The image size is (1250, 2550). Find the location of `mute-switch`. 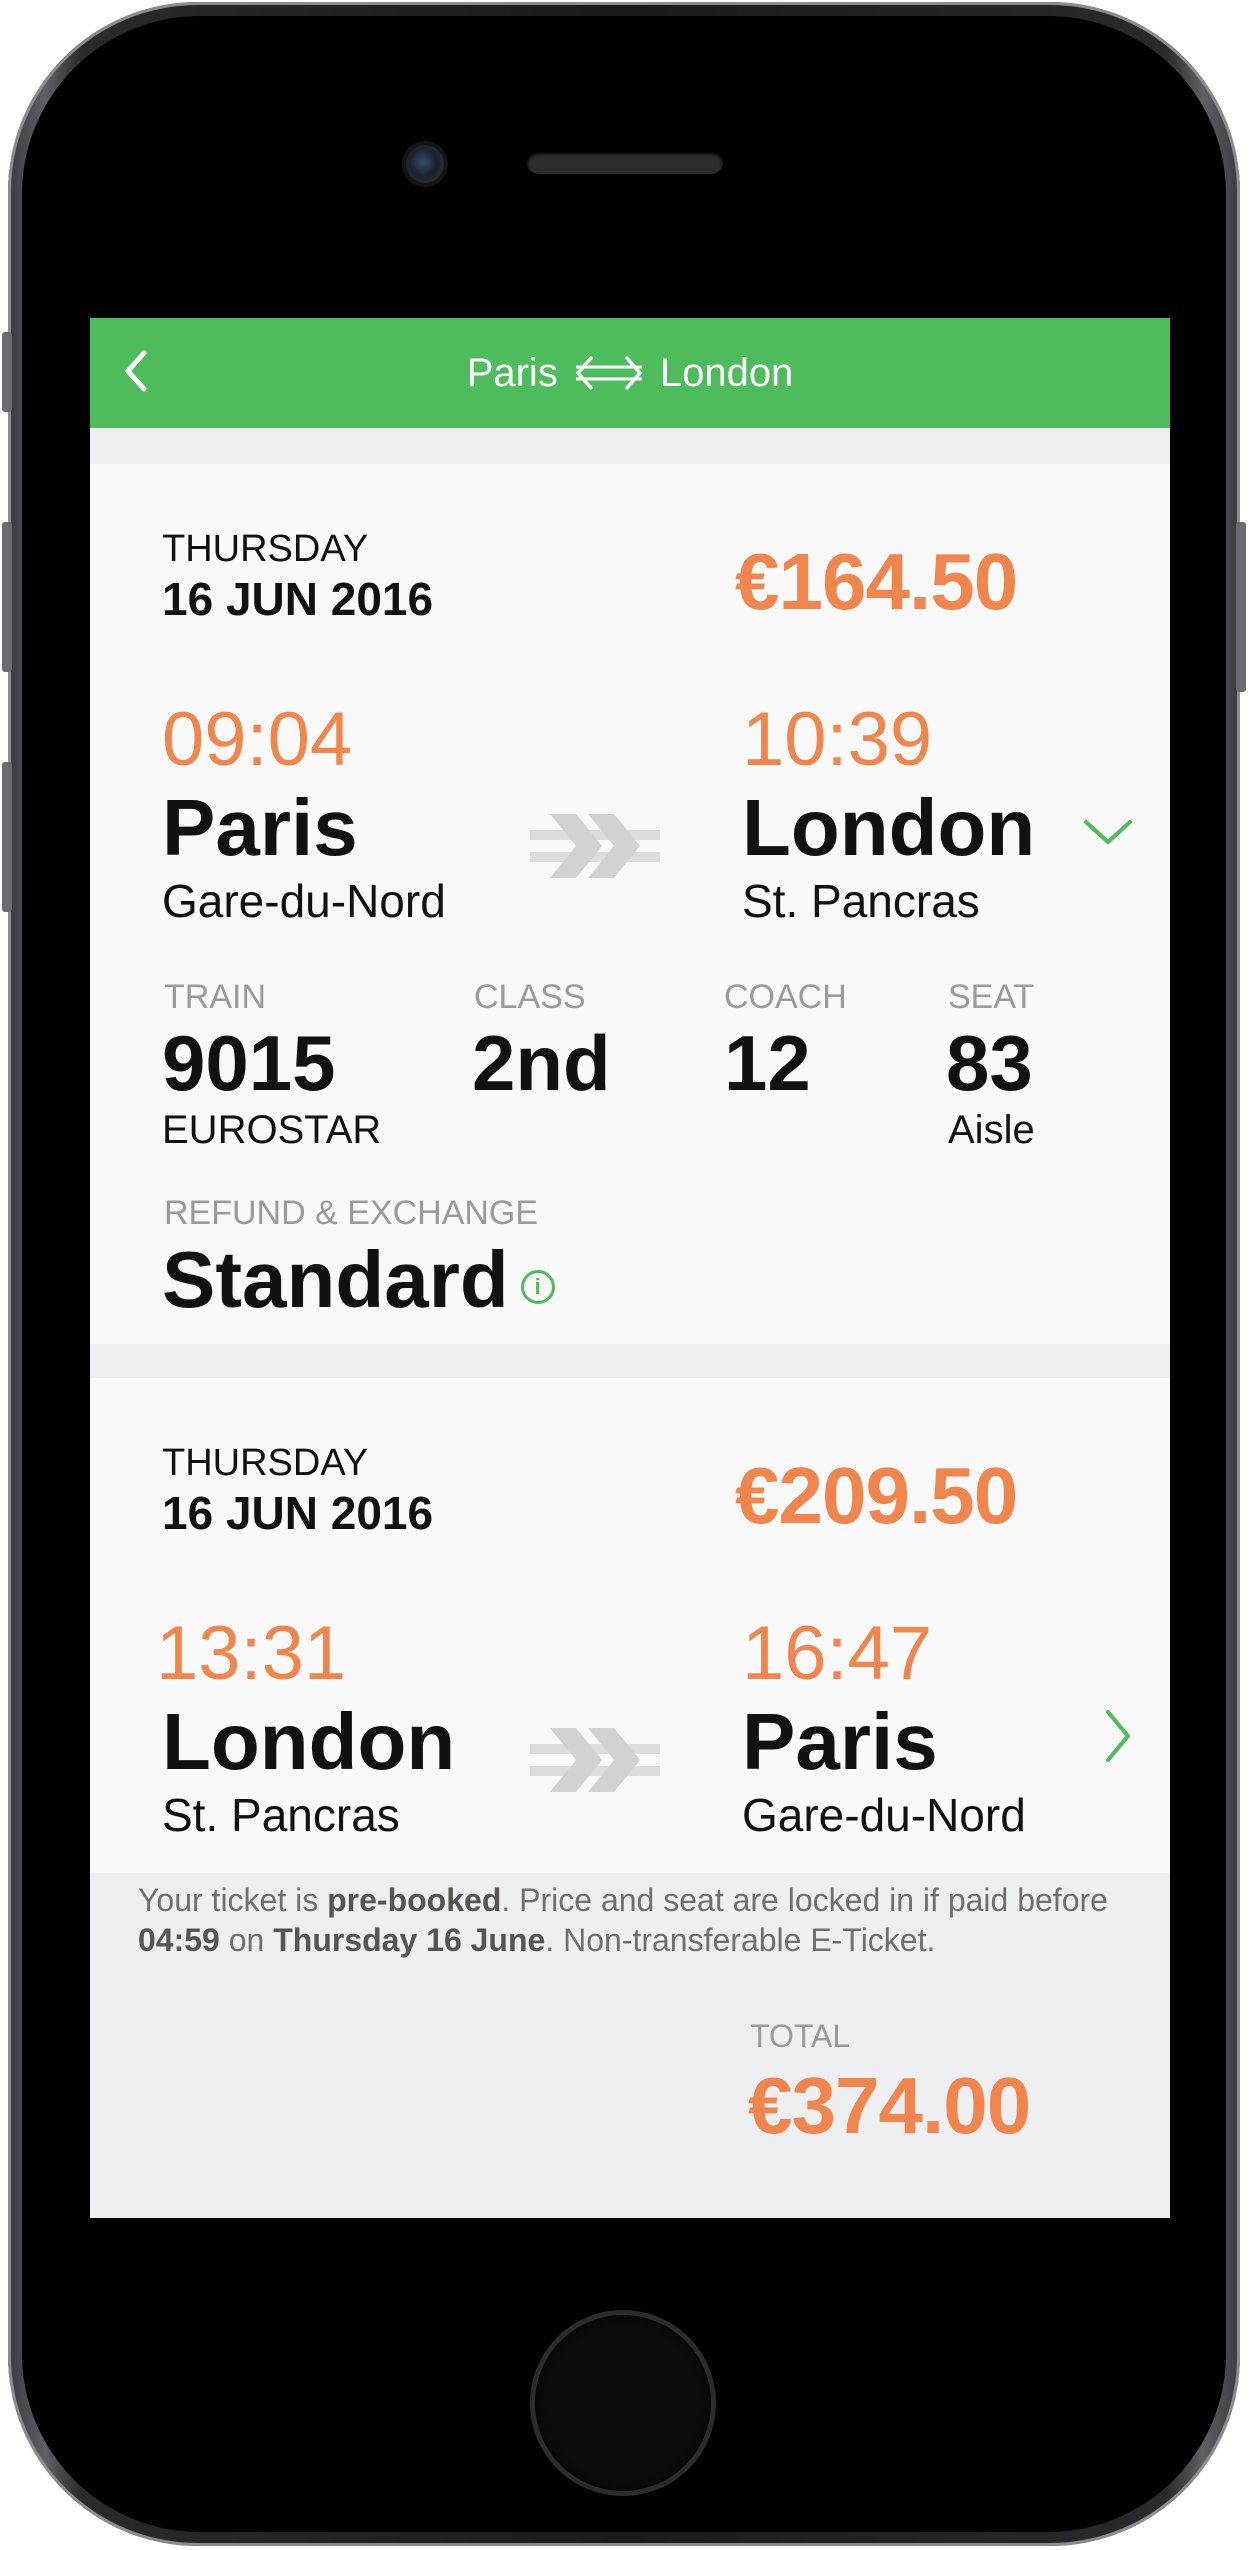

mute-switch is located at coordinates (7, 372).